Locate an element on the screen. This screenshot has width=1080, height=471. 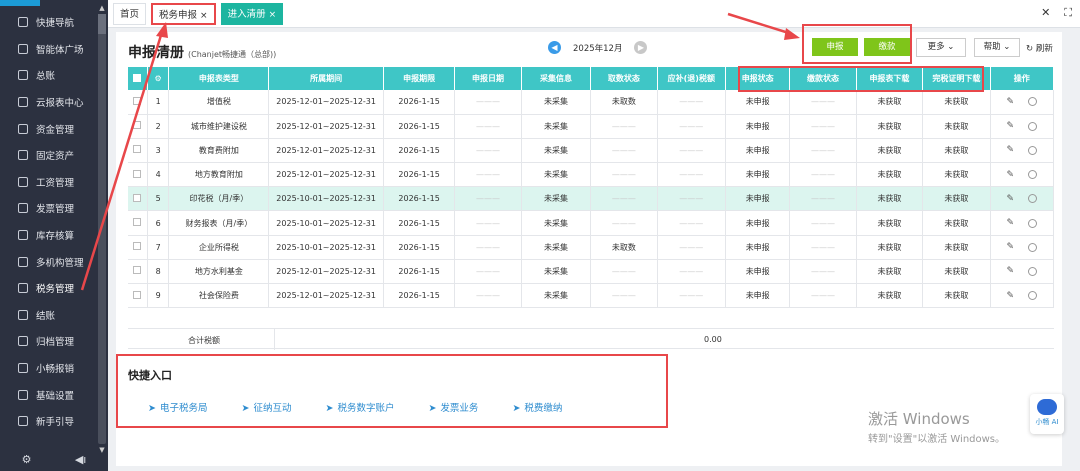
quick-link: ➤ 税务数字账户 is located at coordinates (359, 407).